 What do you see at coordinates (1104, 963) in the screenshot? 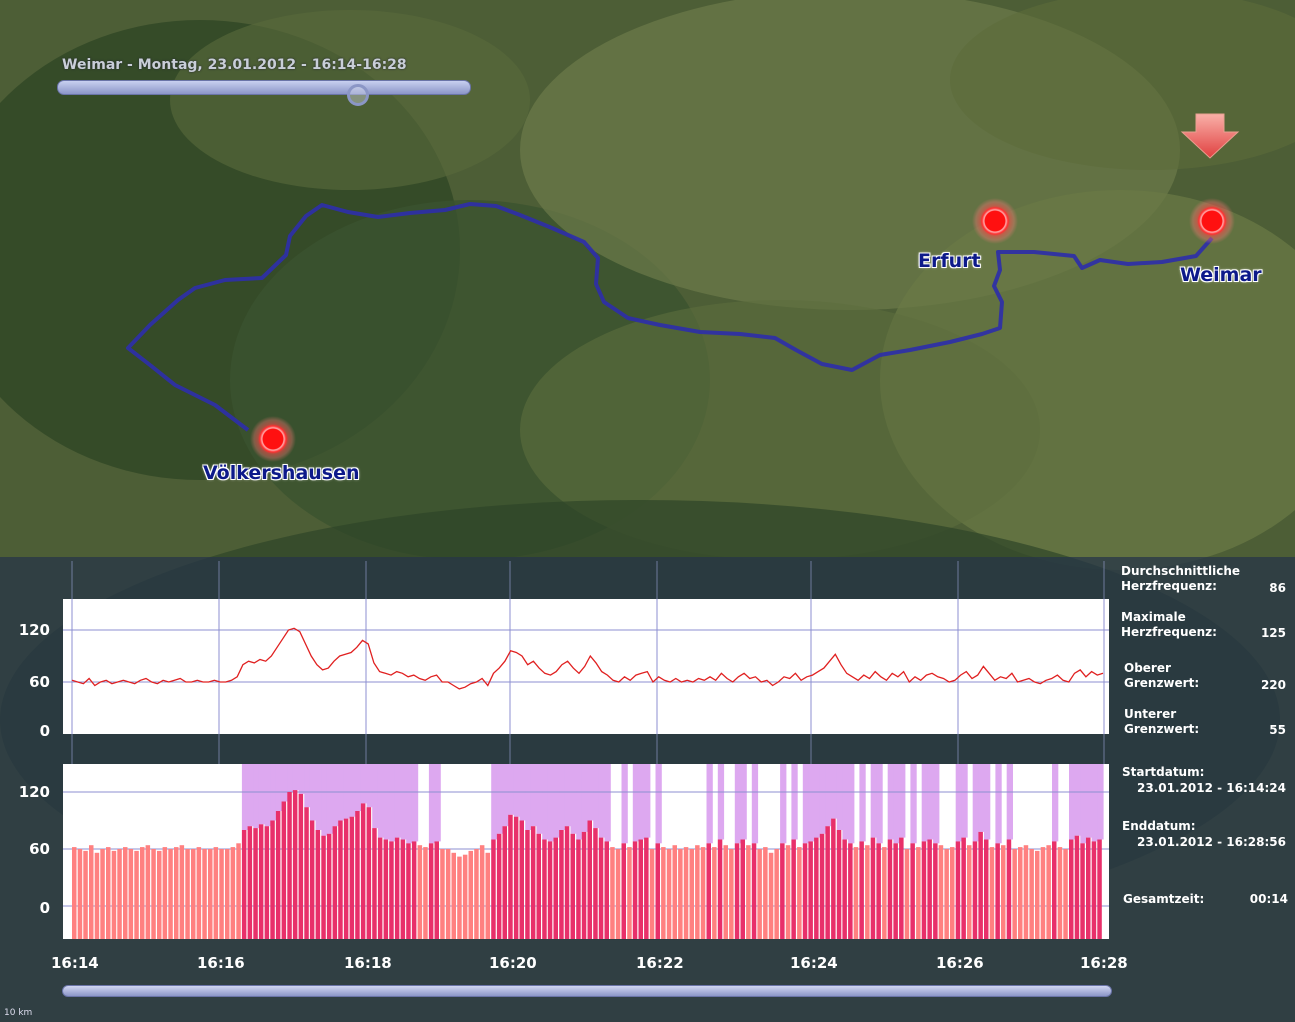
I see `x-tick-1628: 16:28` at bounding box center [1104, 963].